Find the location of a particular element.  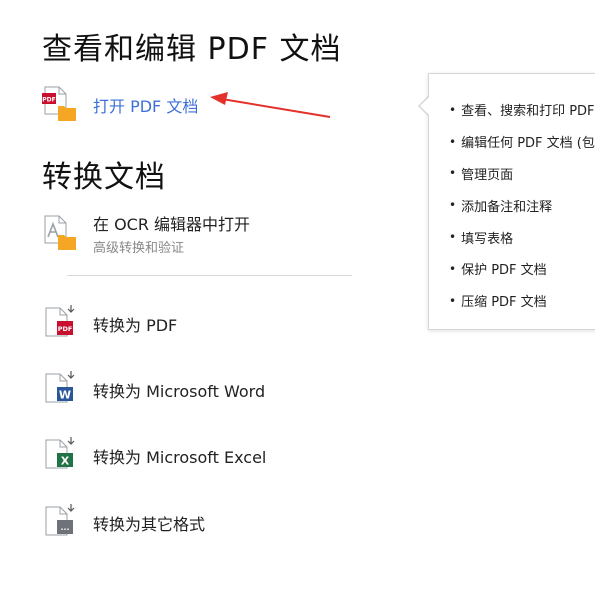

feature-item: • 保护 PDF 文档 is located at coordinates (498, 270).